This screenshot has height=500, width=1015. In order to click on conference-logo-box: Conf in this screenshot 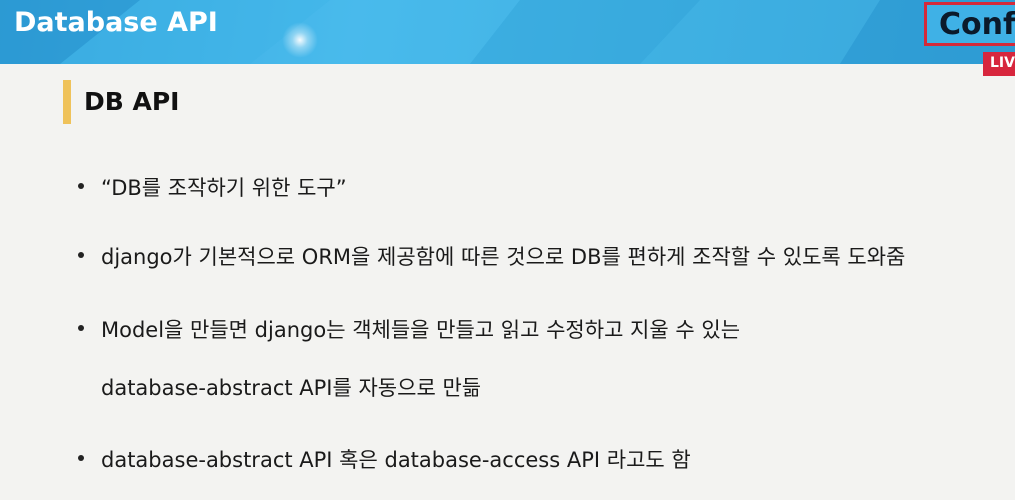, I will do `click(969, 24)`.